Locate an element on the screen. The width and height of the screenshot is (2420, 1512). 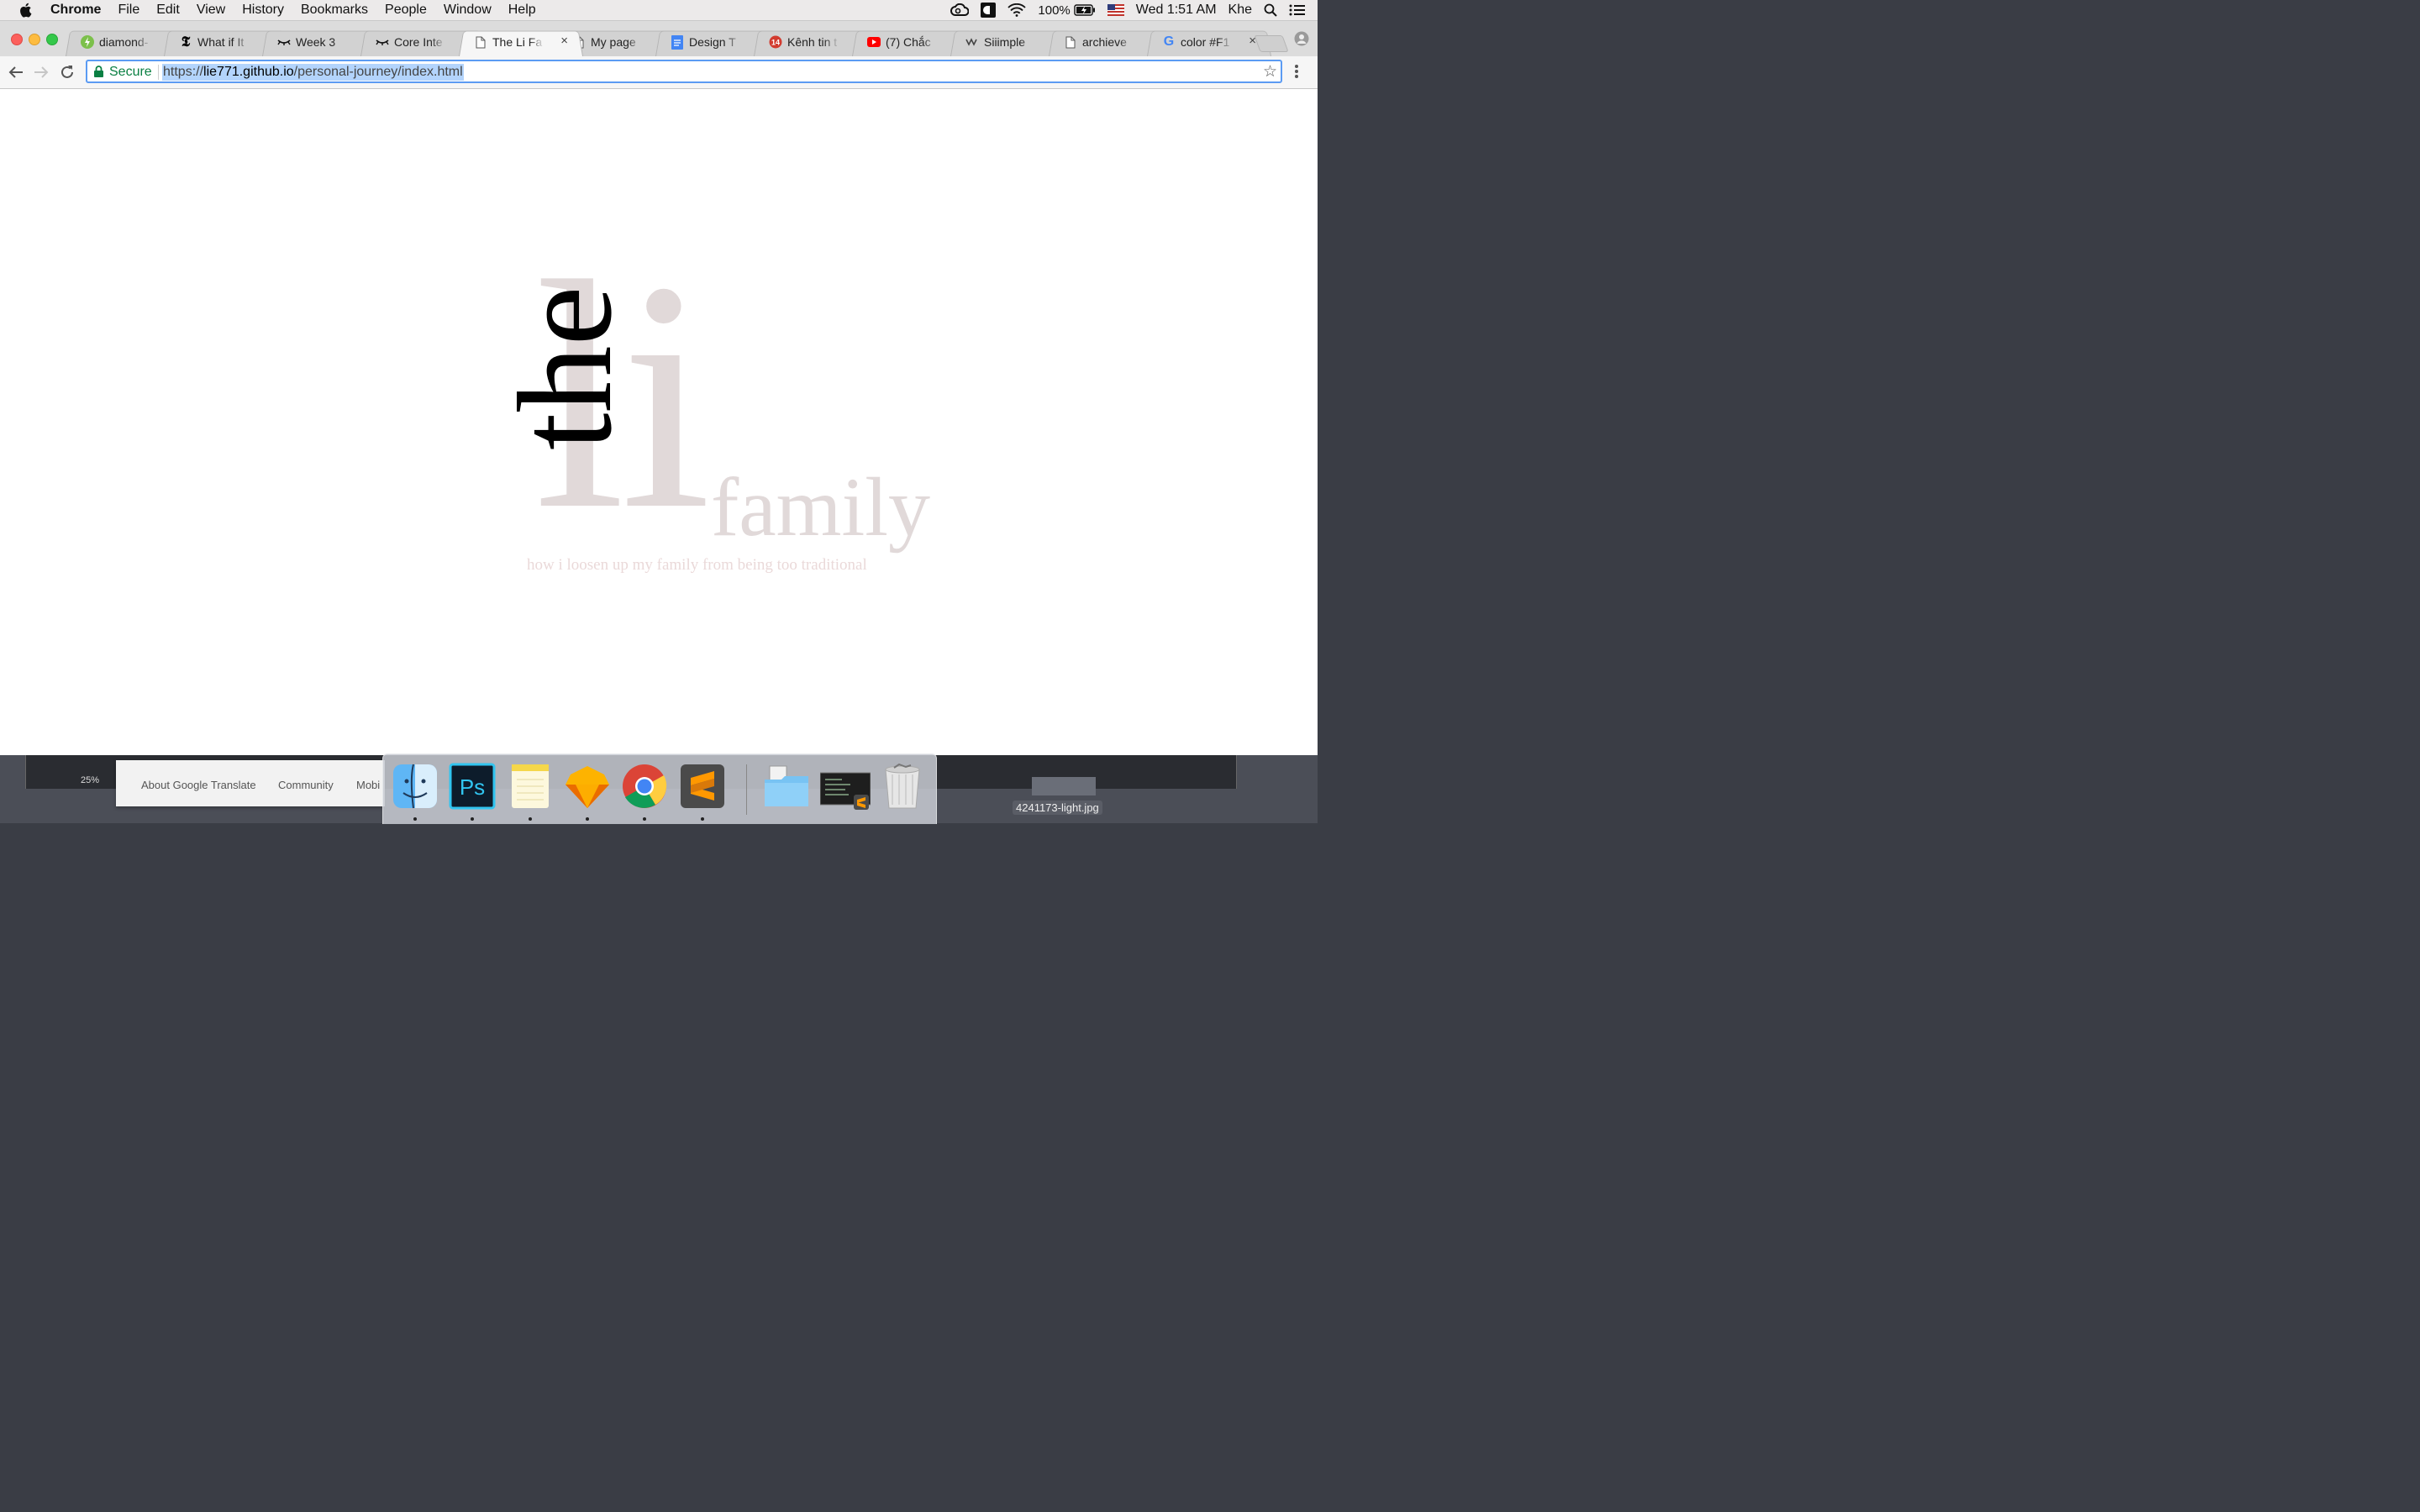
trash-icon is located at coordinates (902, 786).